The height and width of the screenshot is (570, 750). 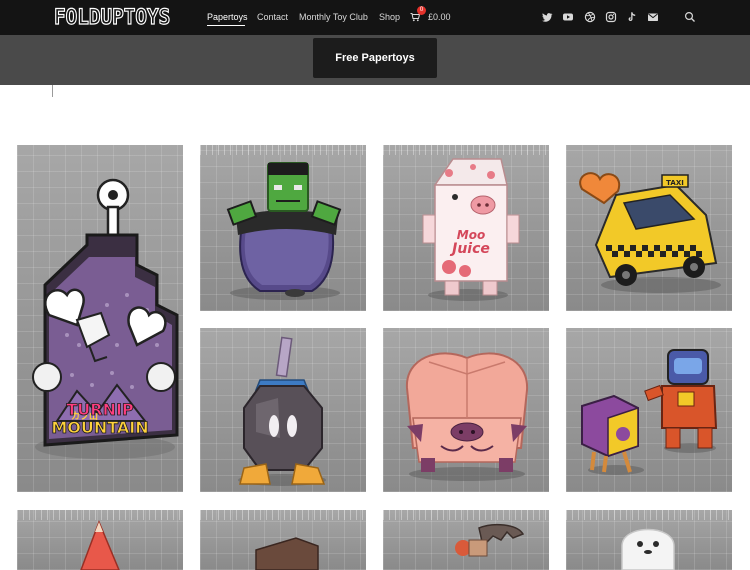 I want to click on product-tile-pink-pig, so click(x=466, y=410).